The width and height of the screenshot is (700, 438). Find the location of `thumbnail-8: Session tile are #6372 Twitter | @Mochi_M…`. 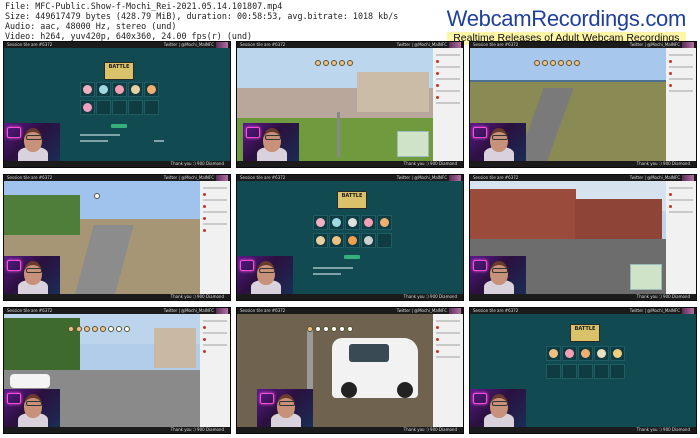

thumbnail-8: Session tile are #6372 Twitter | @Mochi_M… is located at coordinates (350, 370).